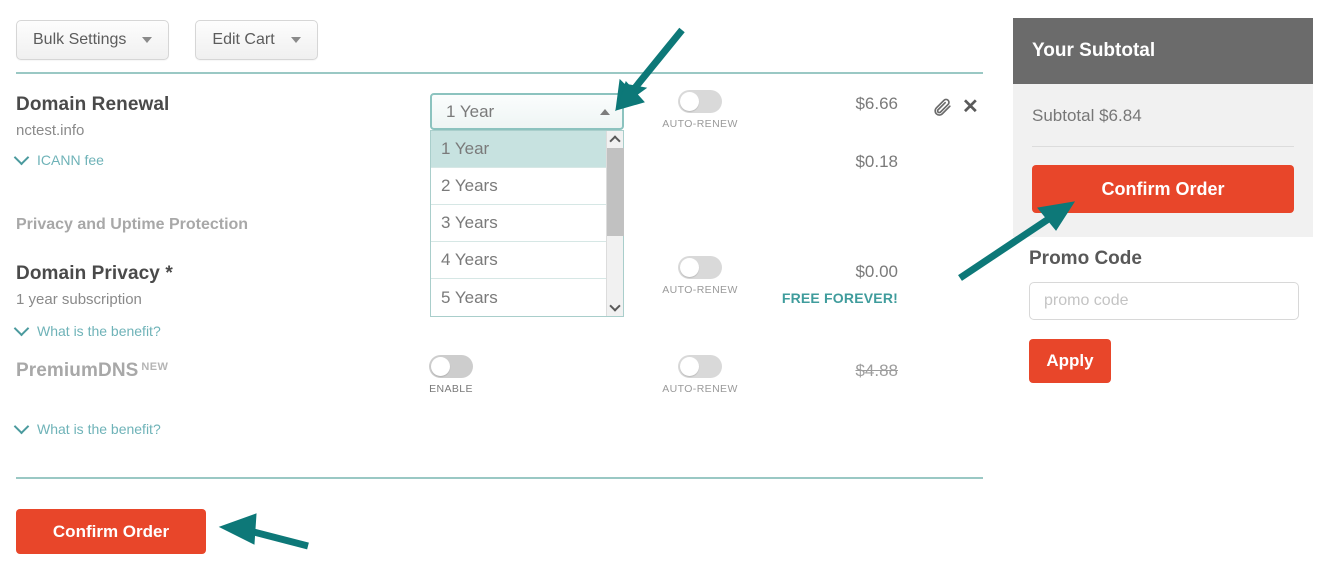 The width and height of the screenshot is (1326, 576). I want to click on premiumdns-price: $4.88, so click(876, 370).